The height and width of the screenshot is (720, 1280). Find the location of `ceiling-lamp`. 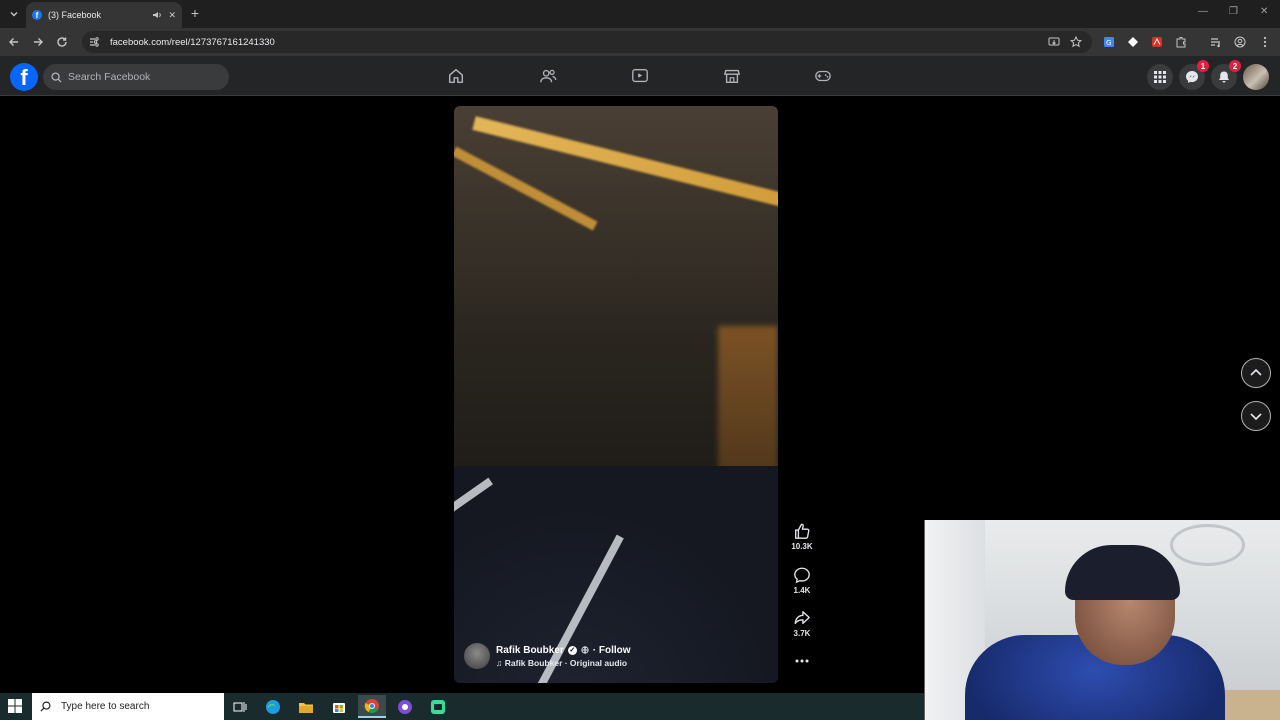

ceiling-lamp is located at coordinates (1207, 545).